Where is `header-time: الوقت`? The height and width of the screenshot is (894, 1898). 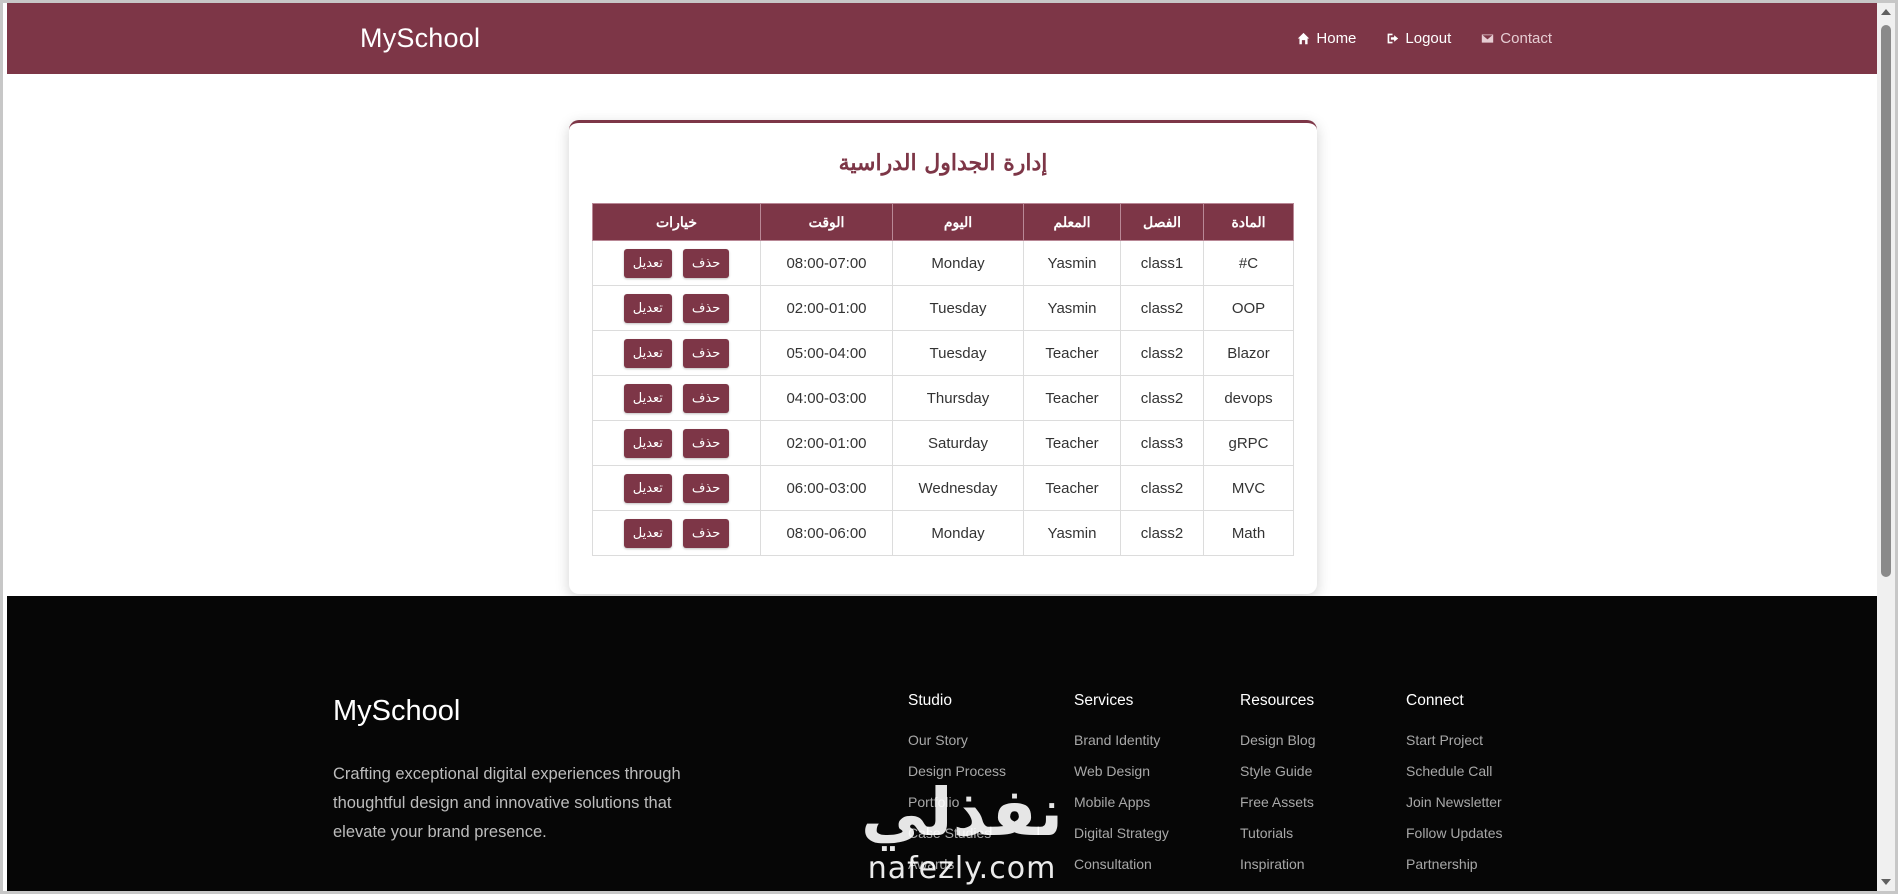
header-time: الوقت is located at coordinates (826, 222).